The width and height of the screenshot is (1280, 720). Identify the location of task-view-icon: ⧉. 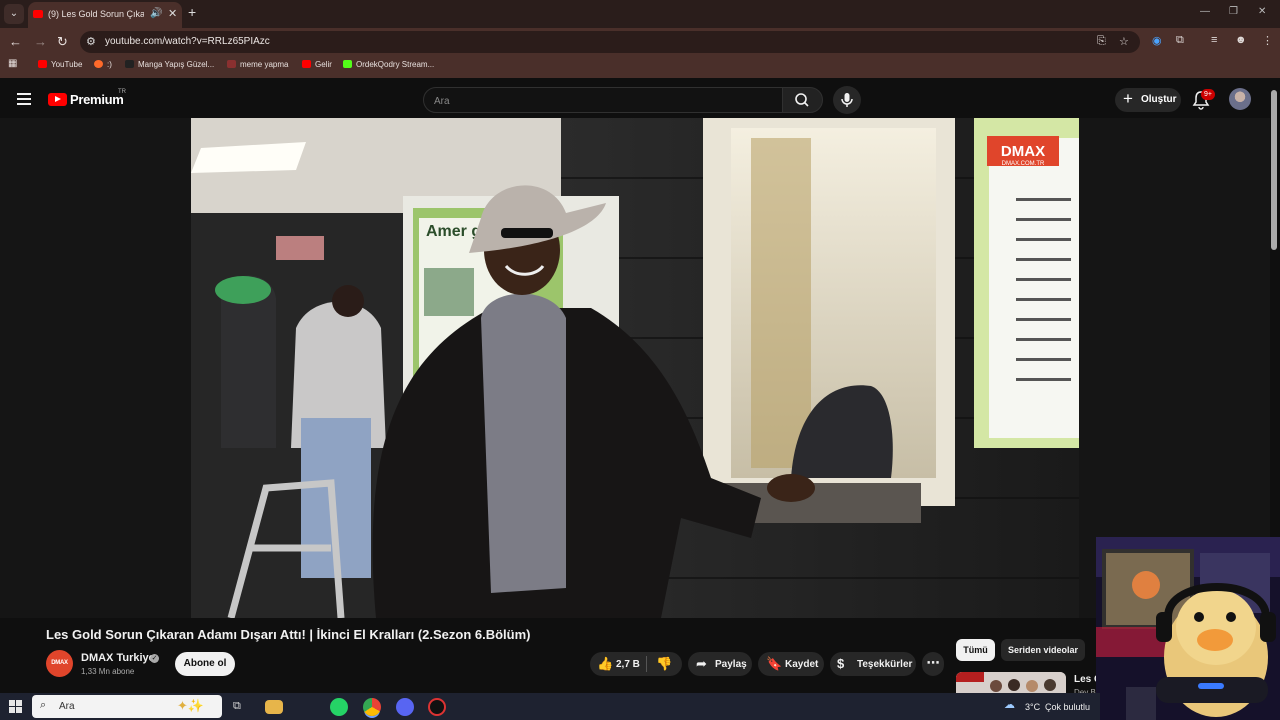
(237, 706).